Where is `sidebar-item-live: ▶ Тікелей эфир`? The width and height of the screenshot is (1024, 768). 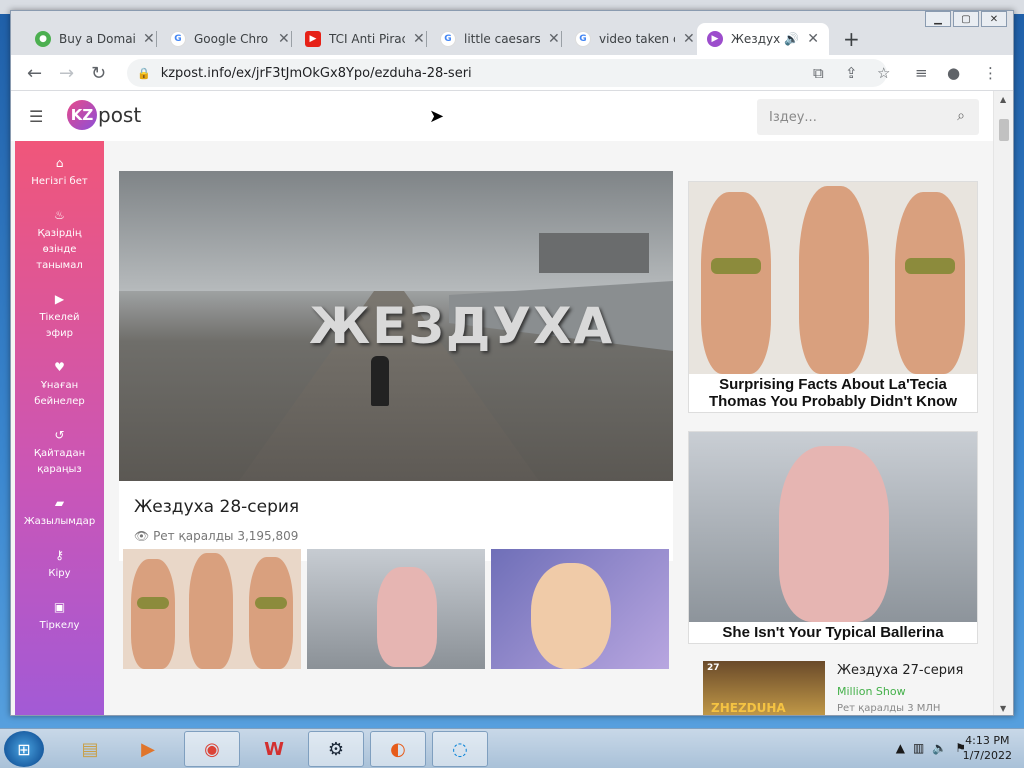 sidebar-item-live: ▶ Тікелей эфир is located at coordinates (59, 316).